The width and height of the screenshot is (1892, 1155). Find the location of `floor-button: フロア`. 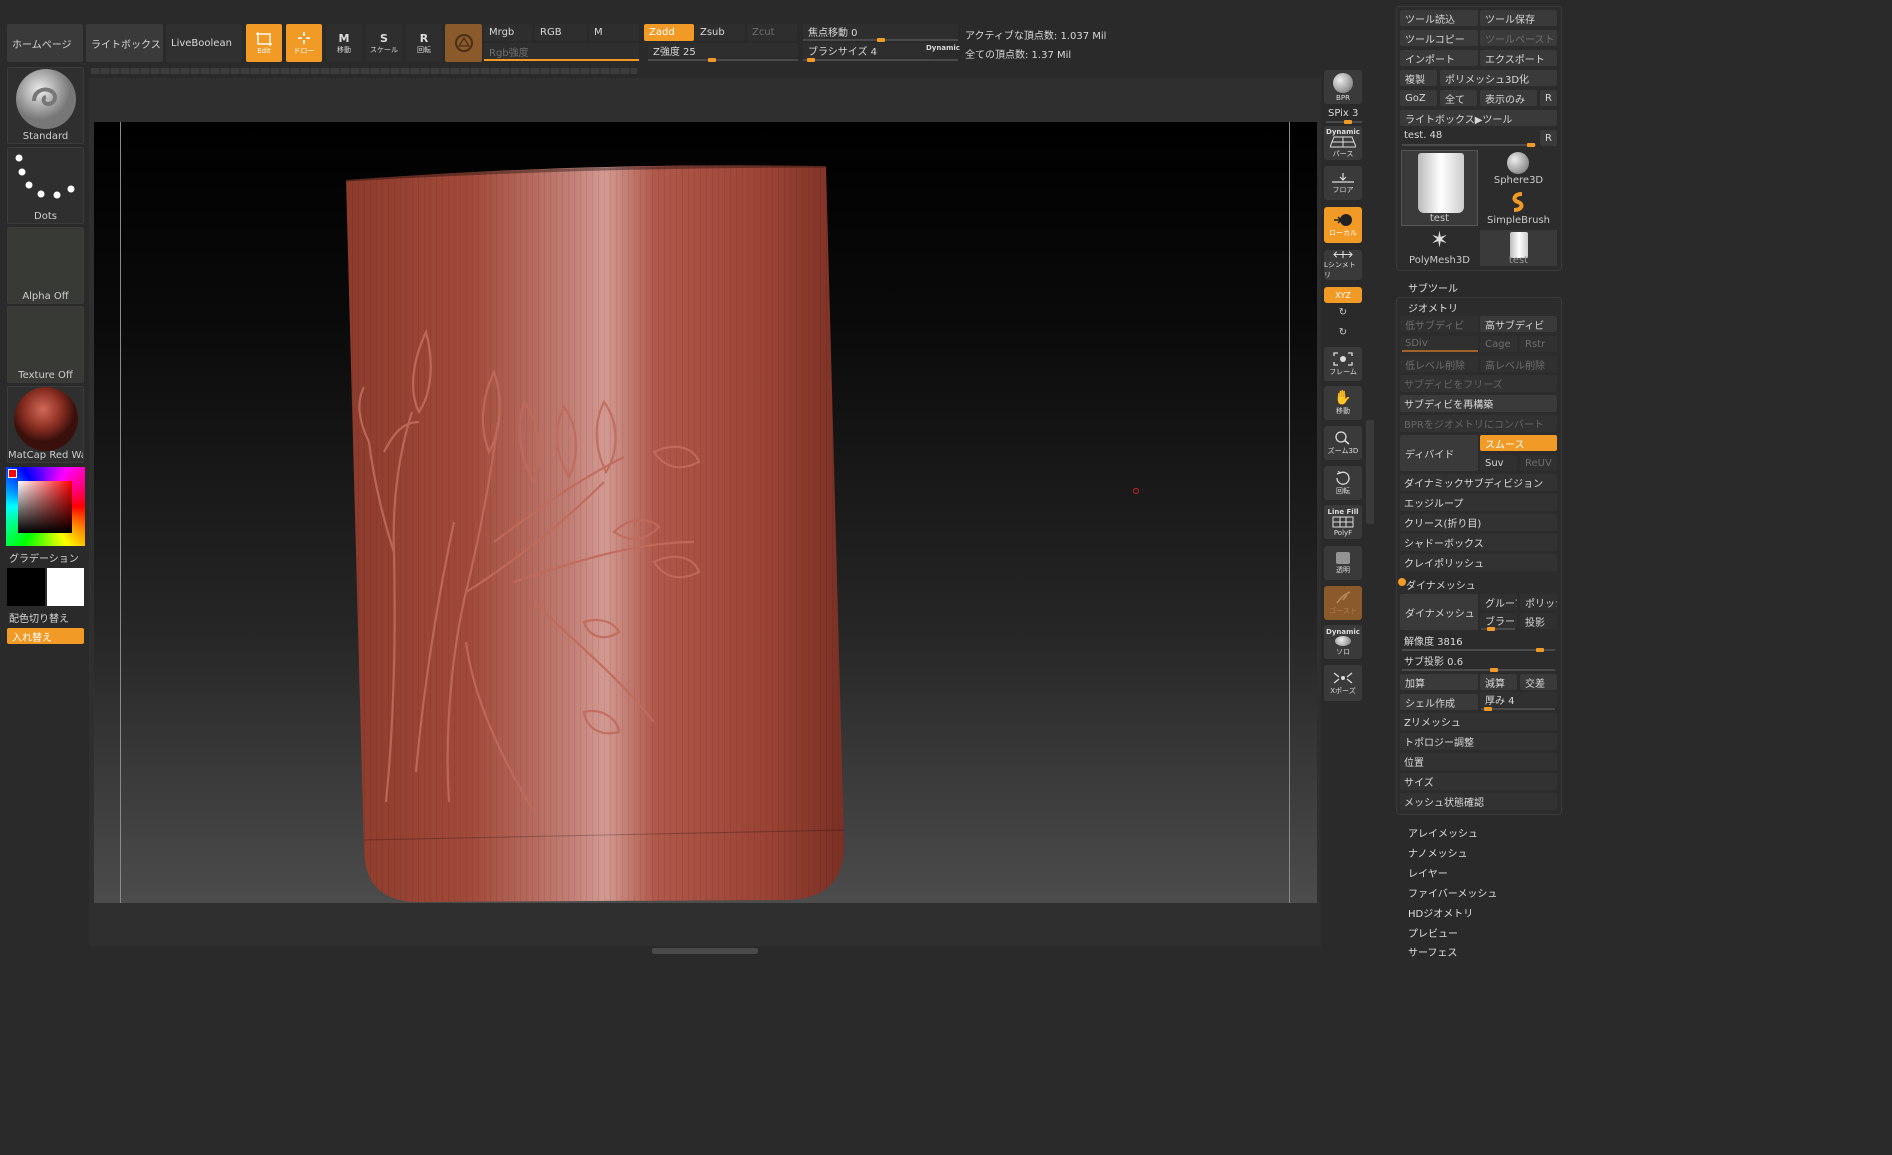

floor-button: フロア is located at coordinates (1343, 183).